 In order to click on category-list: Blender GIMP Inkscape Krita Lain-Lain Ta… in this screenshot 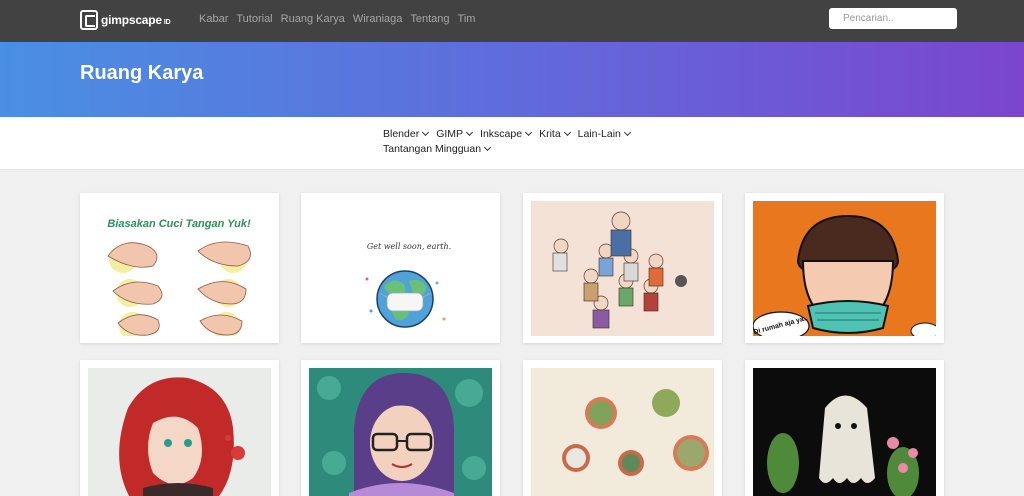, I will do `click(523, 142)`.